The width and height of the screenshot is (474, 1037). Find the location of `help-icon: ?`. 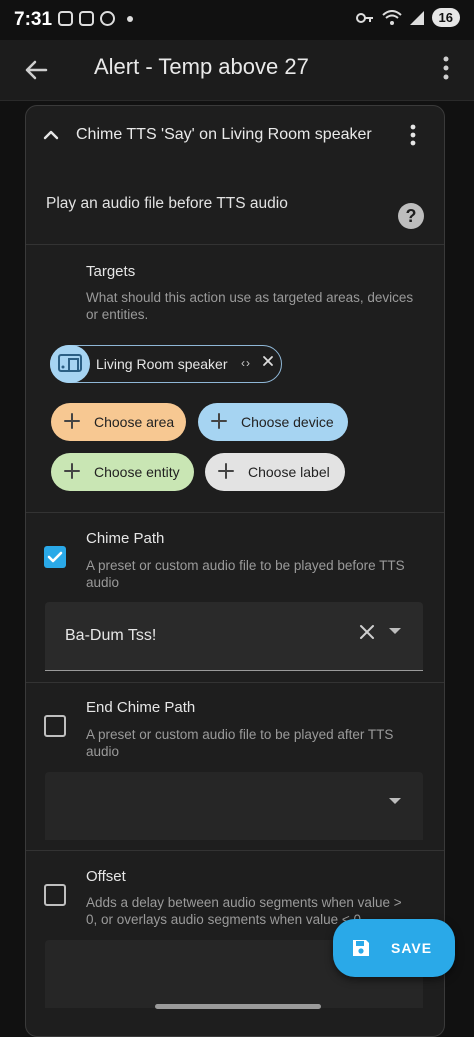

help-icon: ? is located at coordinates (411, 216).